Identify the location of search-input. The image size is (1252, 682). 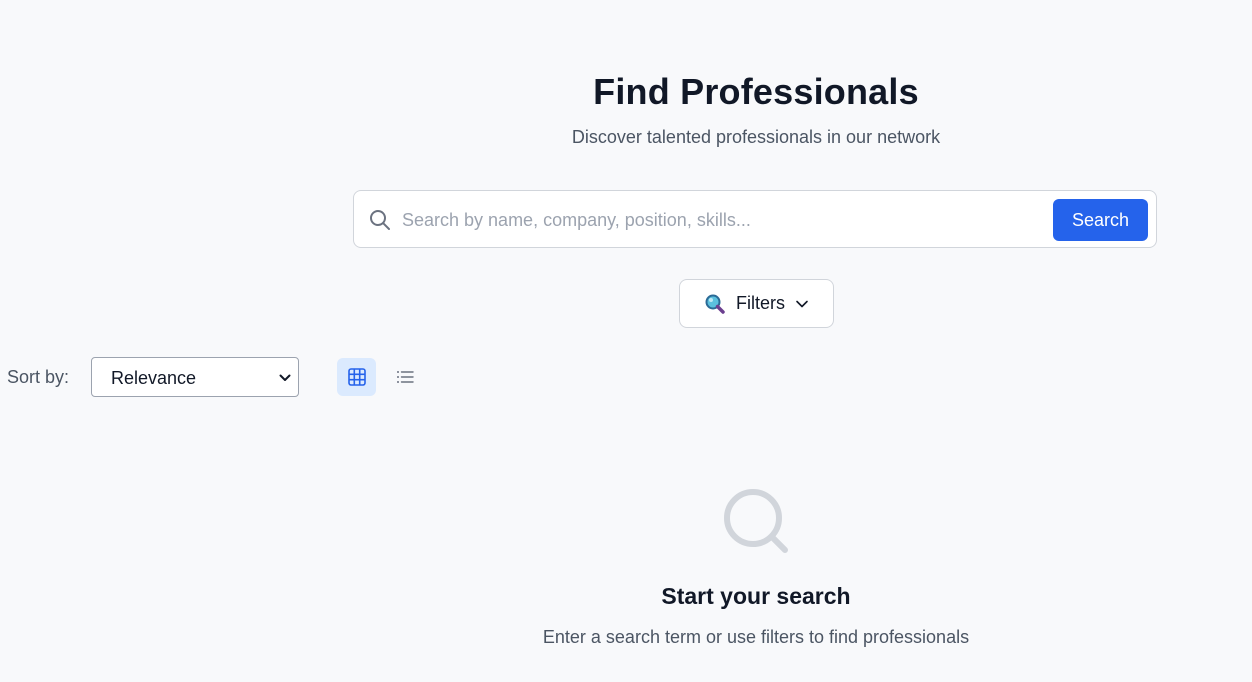
(722, 220).